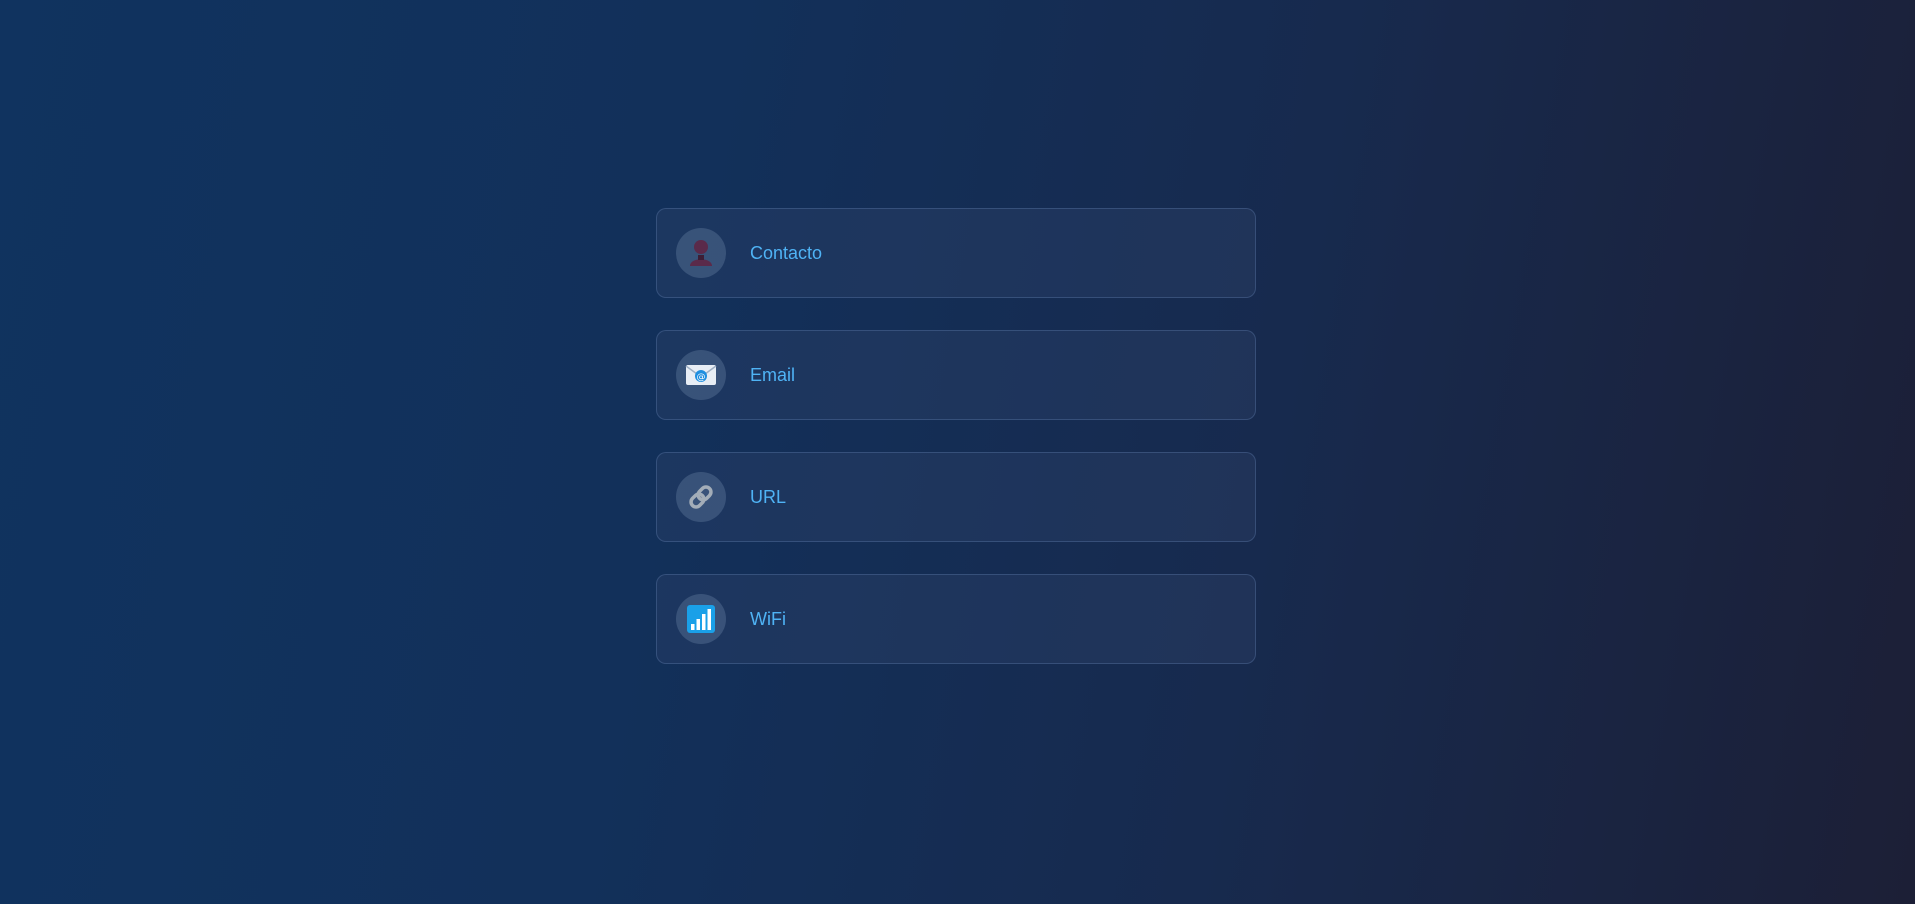 This screenshot has width=1915, height=904. Describe the element at coordinates (701, 253) in the screenshot. I see `contact-icon` at that location.